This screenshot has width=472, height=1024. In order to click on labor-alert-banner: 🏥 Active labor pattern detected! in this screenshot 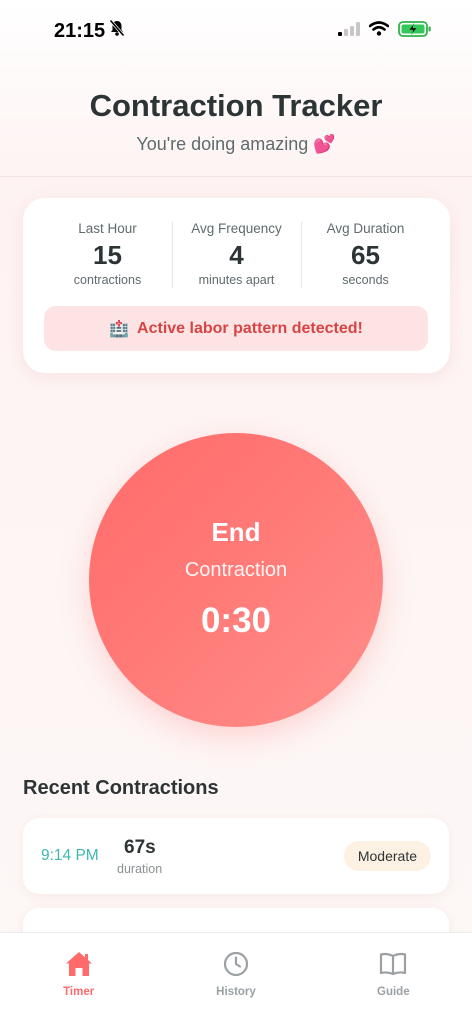, I will do `click(236, 328)`.